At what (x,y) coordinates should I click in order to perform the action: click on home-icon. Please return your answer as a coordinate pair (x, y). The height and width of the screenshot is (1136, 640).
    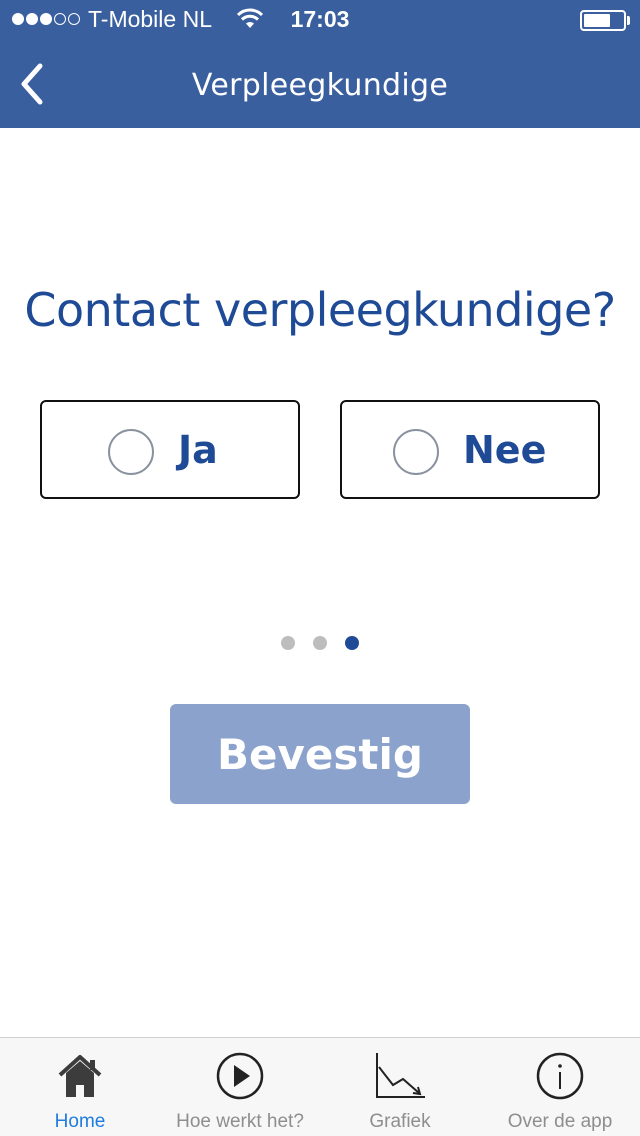
    Looking at the image, I should click on (80, 1076).